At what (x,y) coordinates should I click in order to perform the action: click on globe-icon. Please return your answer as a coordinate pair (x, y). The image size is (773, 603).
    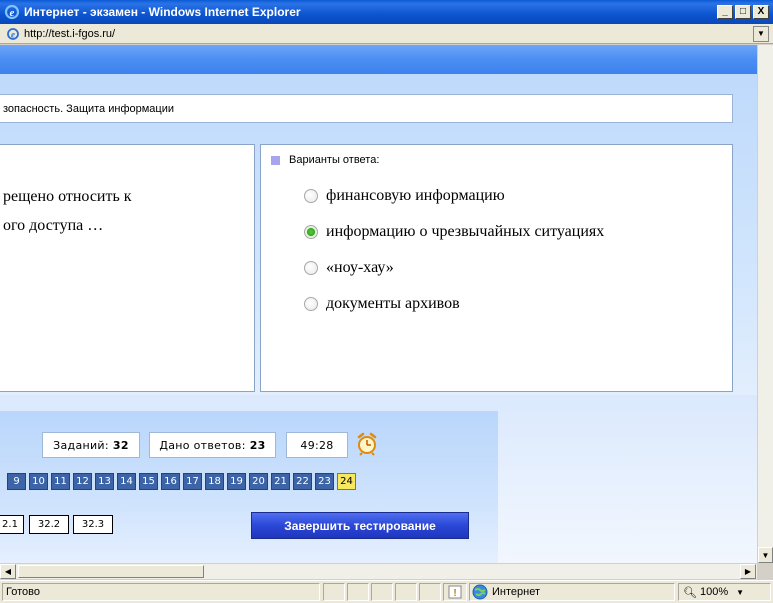
    Looking at the image, I should click on (480, 592).